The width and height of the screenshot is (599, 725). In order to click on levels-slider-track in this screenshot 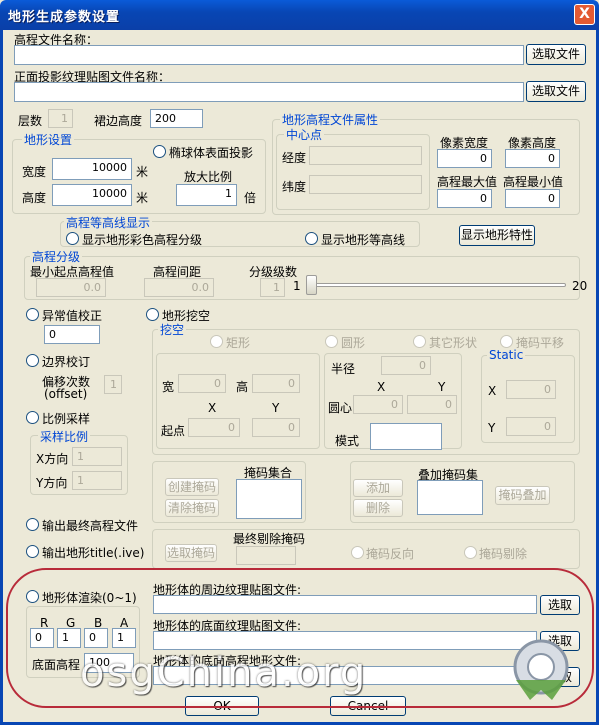, I will do `click(436, 285)`.